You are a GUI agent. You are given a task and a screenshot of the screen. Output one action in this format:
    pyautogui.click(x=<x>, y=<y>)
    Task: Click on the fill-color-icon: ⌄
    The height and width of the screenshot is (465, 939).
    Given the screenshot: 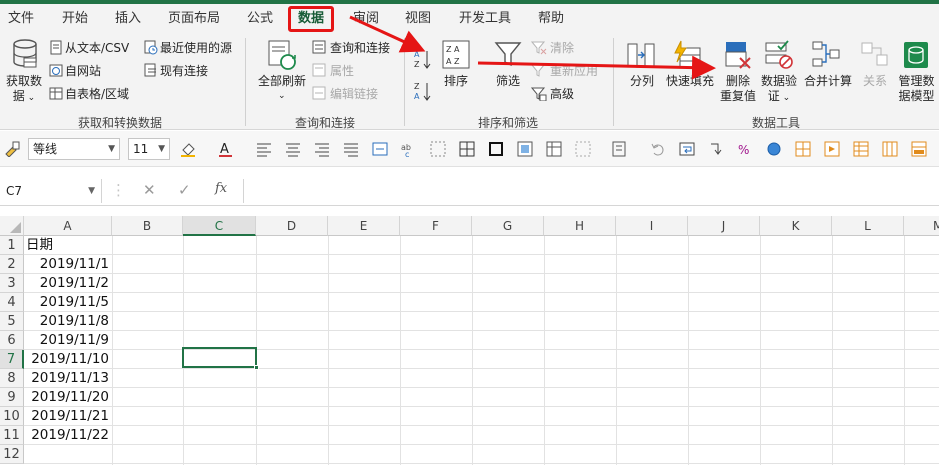 What is the action you would take?
    pyautogui.click(x=188, y=149)
    